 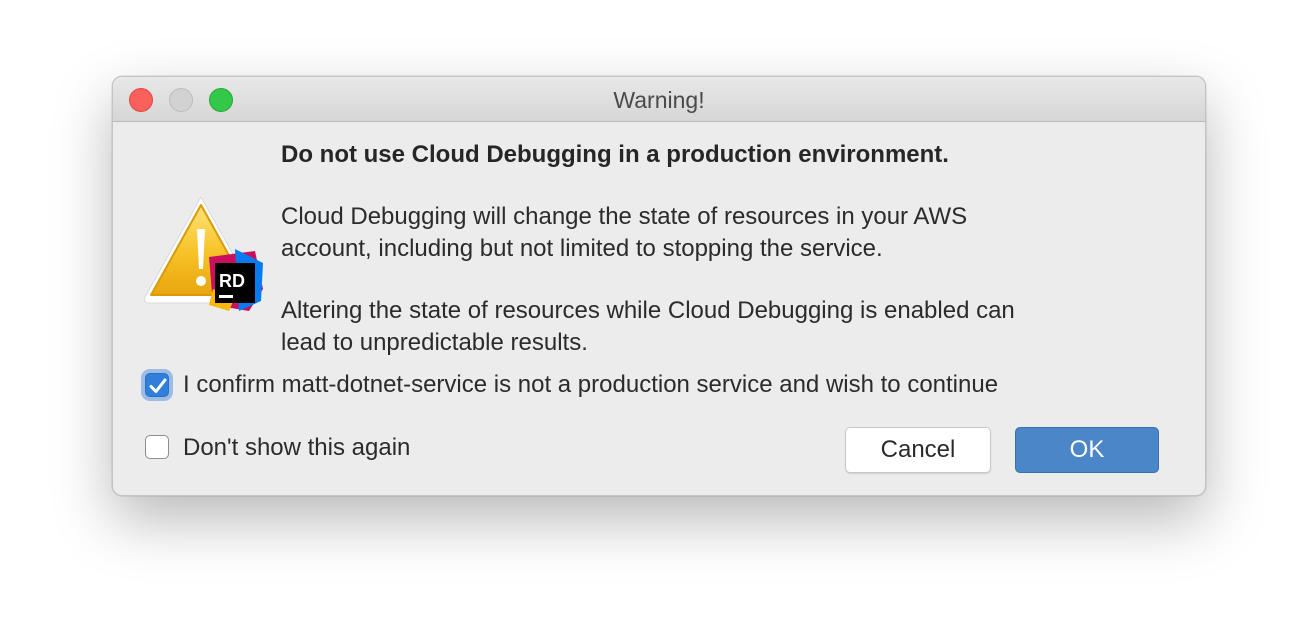 I want to click on confirm-checkbox, so click(x=157, y=385).